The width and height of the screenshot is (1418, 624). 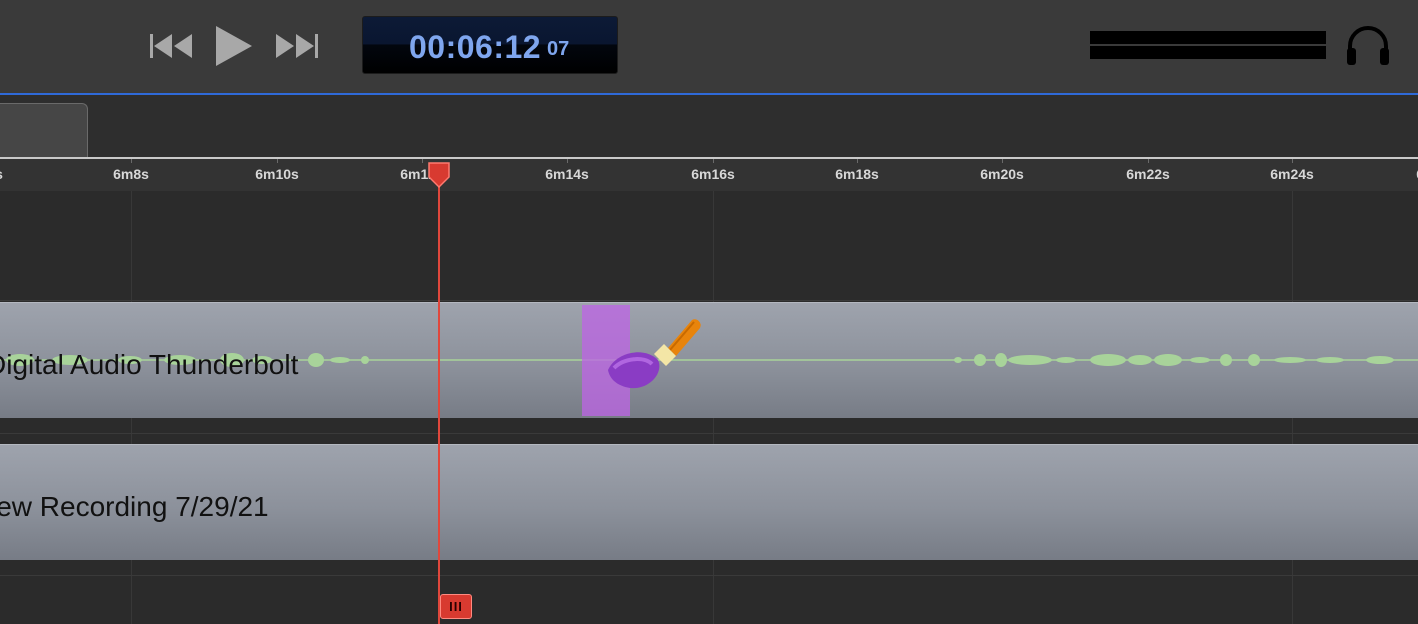 I want to click on ruler-label: 6m18s, so click(x=857, y=174).